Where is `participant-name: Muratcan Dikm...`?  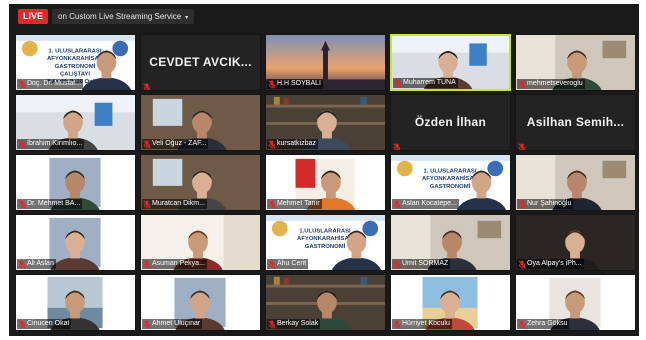
participant-name: Muratcan Dikm... is located at coordinates (178, 203).